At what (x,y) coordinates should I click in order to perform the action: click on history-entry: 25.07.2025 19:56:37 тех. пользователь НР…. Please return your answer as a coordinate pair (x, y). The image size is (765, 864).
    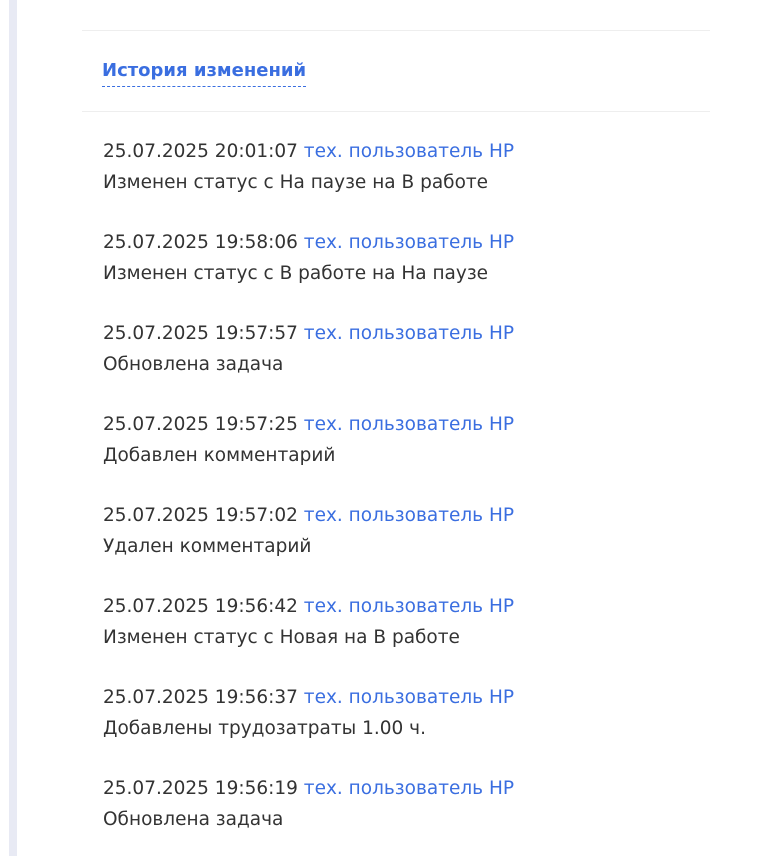
    Looking at the image, I should click on (406, 727).